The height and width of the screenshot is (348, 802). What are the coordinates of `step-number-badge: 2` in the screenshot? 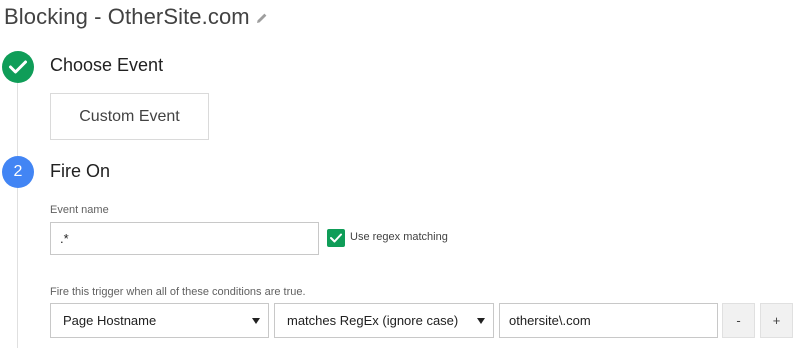 It's located at (18, 172).